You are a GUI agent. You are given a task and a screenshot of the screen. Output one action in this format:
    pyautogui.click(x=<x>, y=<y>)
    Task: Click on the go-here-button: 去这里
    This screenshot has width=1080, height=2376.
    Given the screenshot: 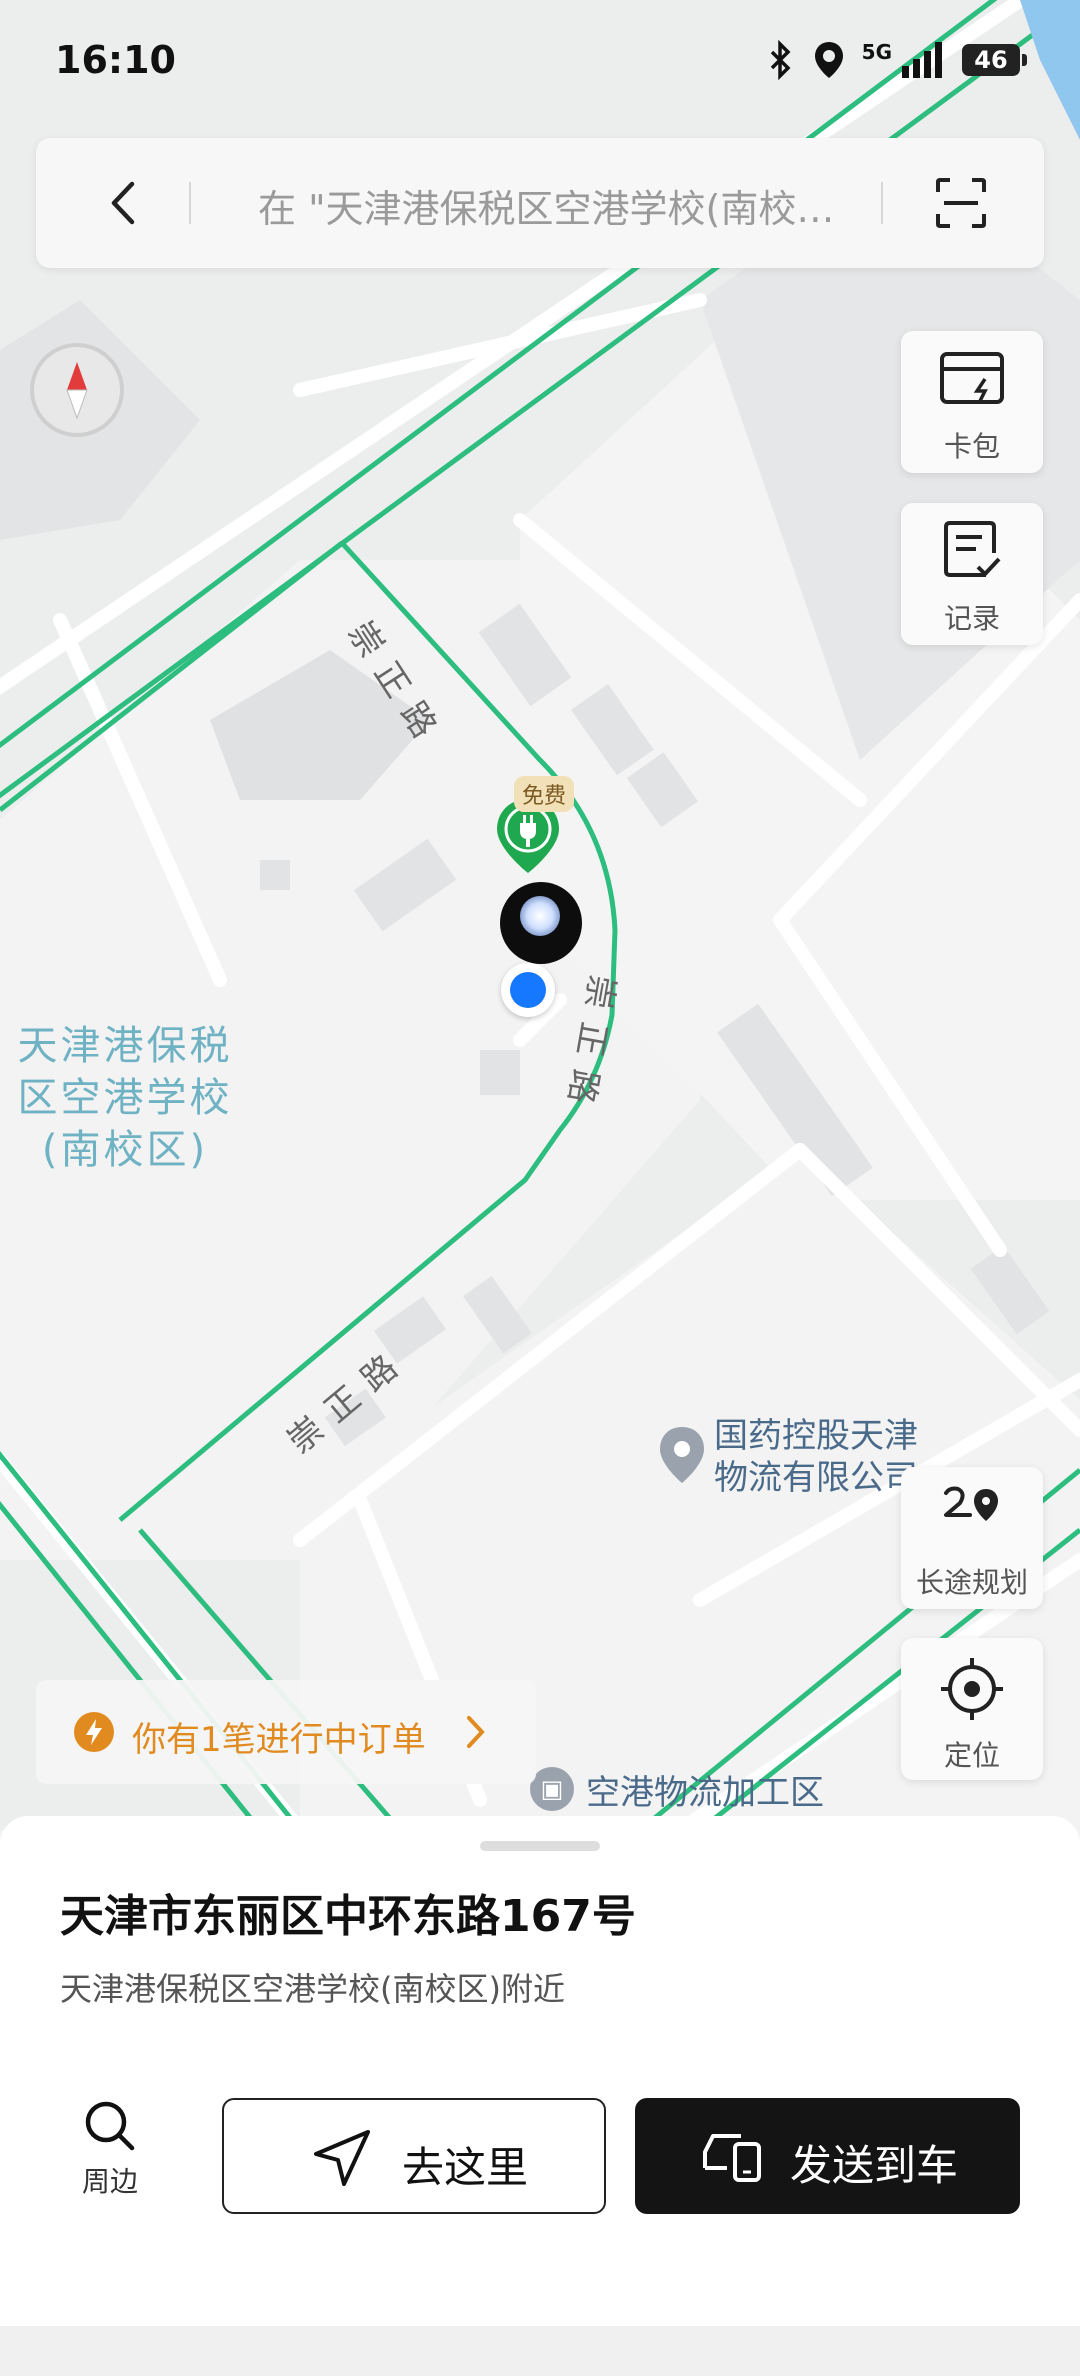 What is the action you would take?
    pyautogui.click(x=414, y=2156)
    